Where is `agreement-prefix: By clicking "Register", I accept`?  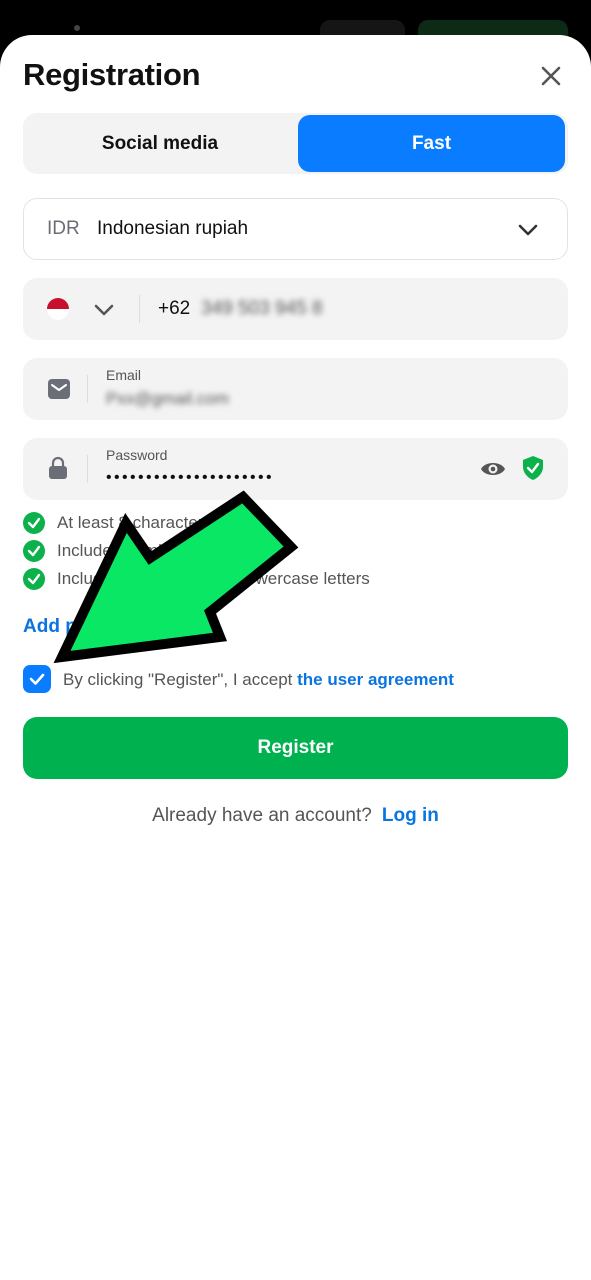
agreement-prefix: By clicking "Register", I accept is located at coordinates (180, 679).